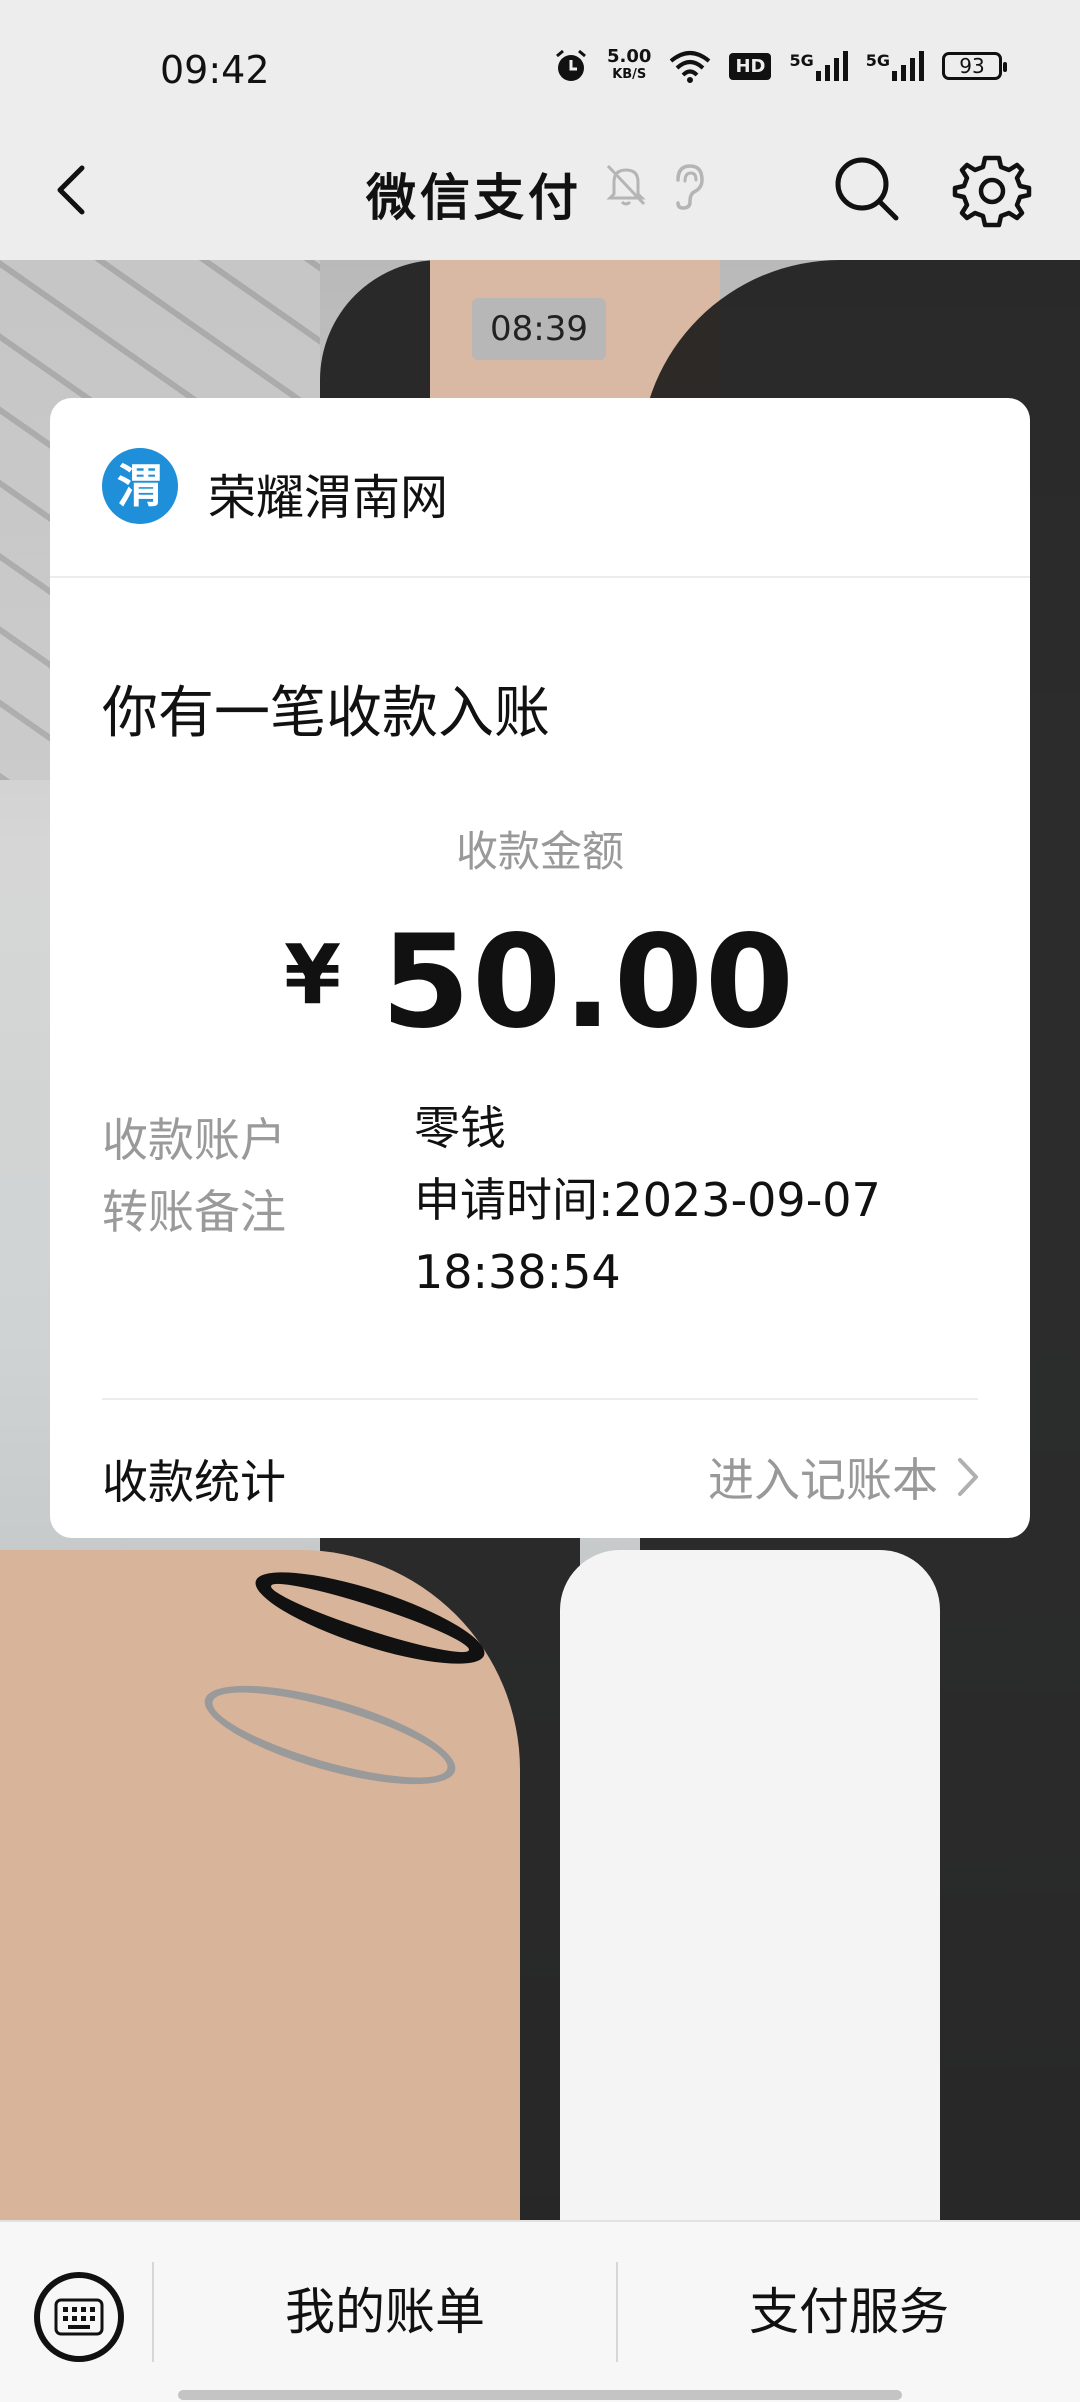 The width and height of the screenshot is (1080, 2402). What do you see at coordinates (474, 198) in the screenshot?
I see `page-title: 微信支付` at bounding box center [474, 198].